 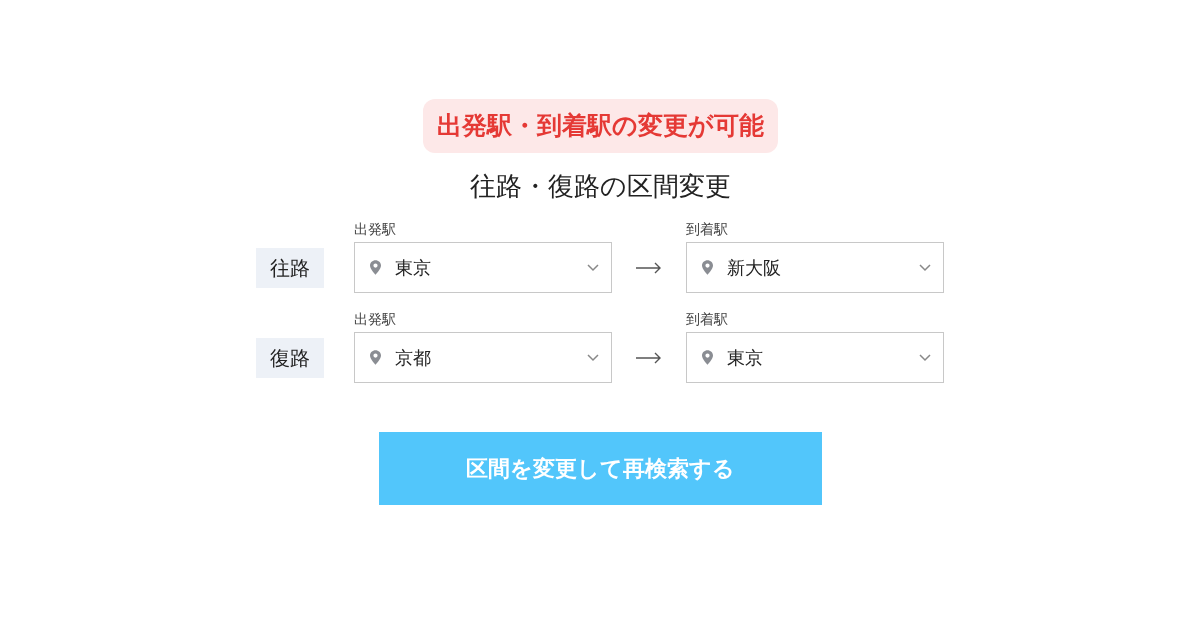 I want to click on station-select: 新大阪, so click(x=815, y=267).